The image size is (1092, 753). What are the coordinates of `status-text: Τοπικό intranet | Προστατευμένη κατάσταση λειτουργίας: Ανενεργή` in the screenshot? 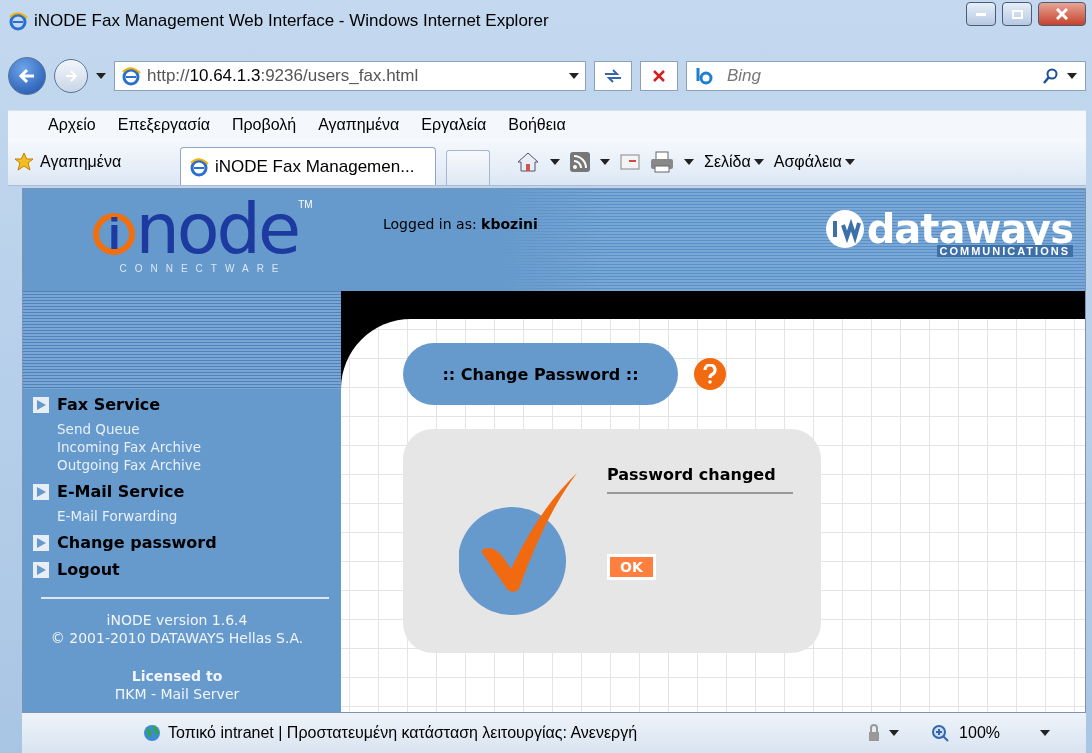 It's located at (403, 733).